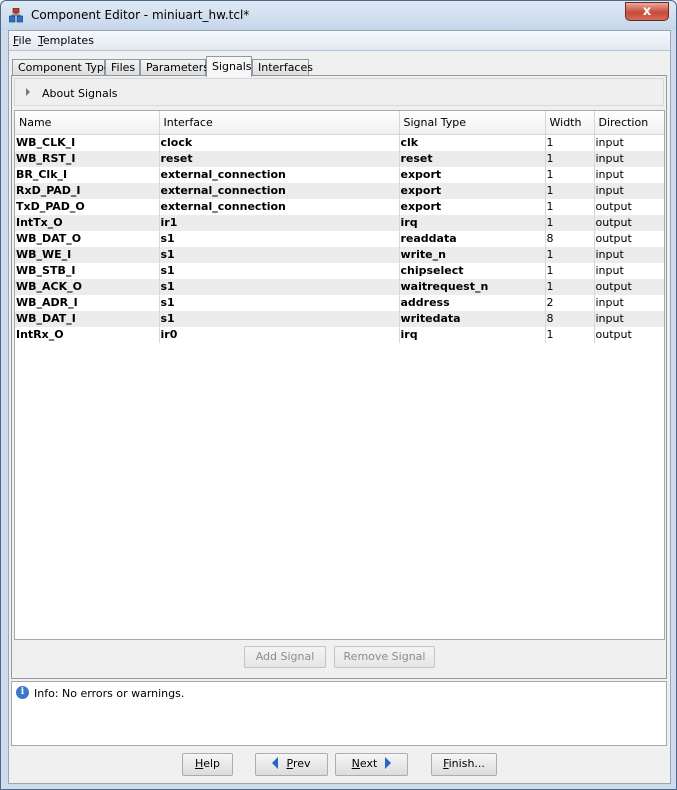  I want to click on cell-name: WB_CLK_I, so click(87, 142).